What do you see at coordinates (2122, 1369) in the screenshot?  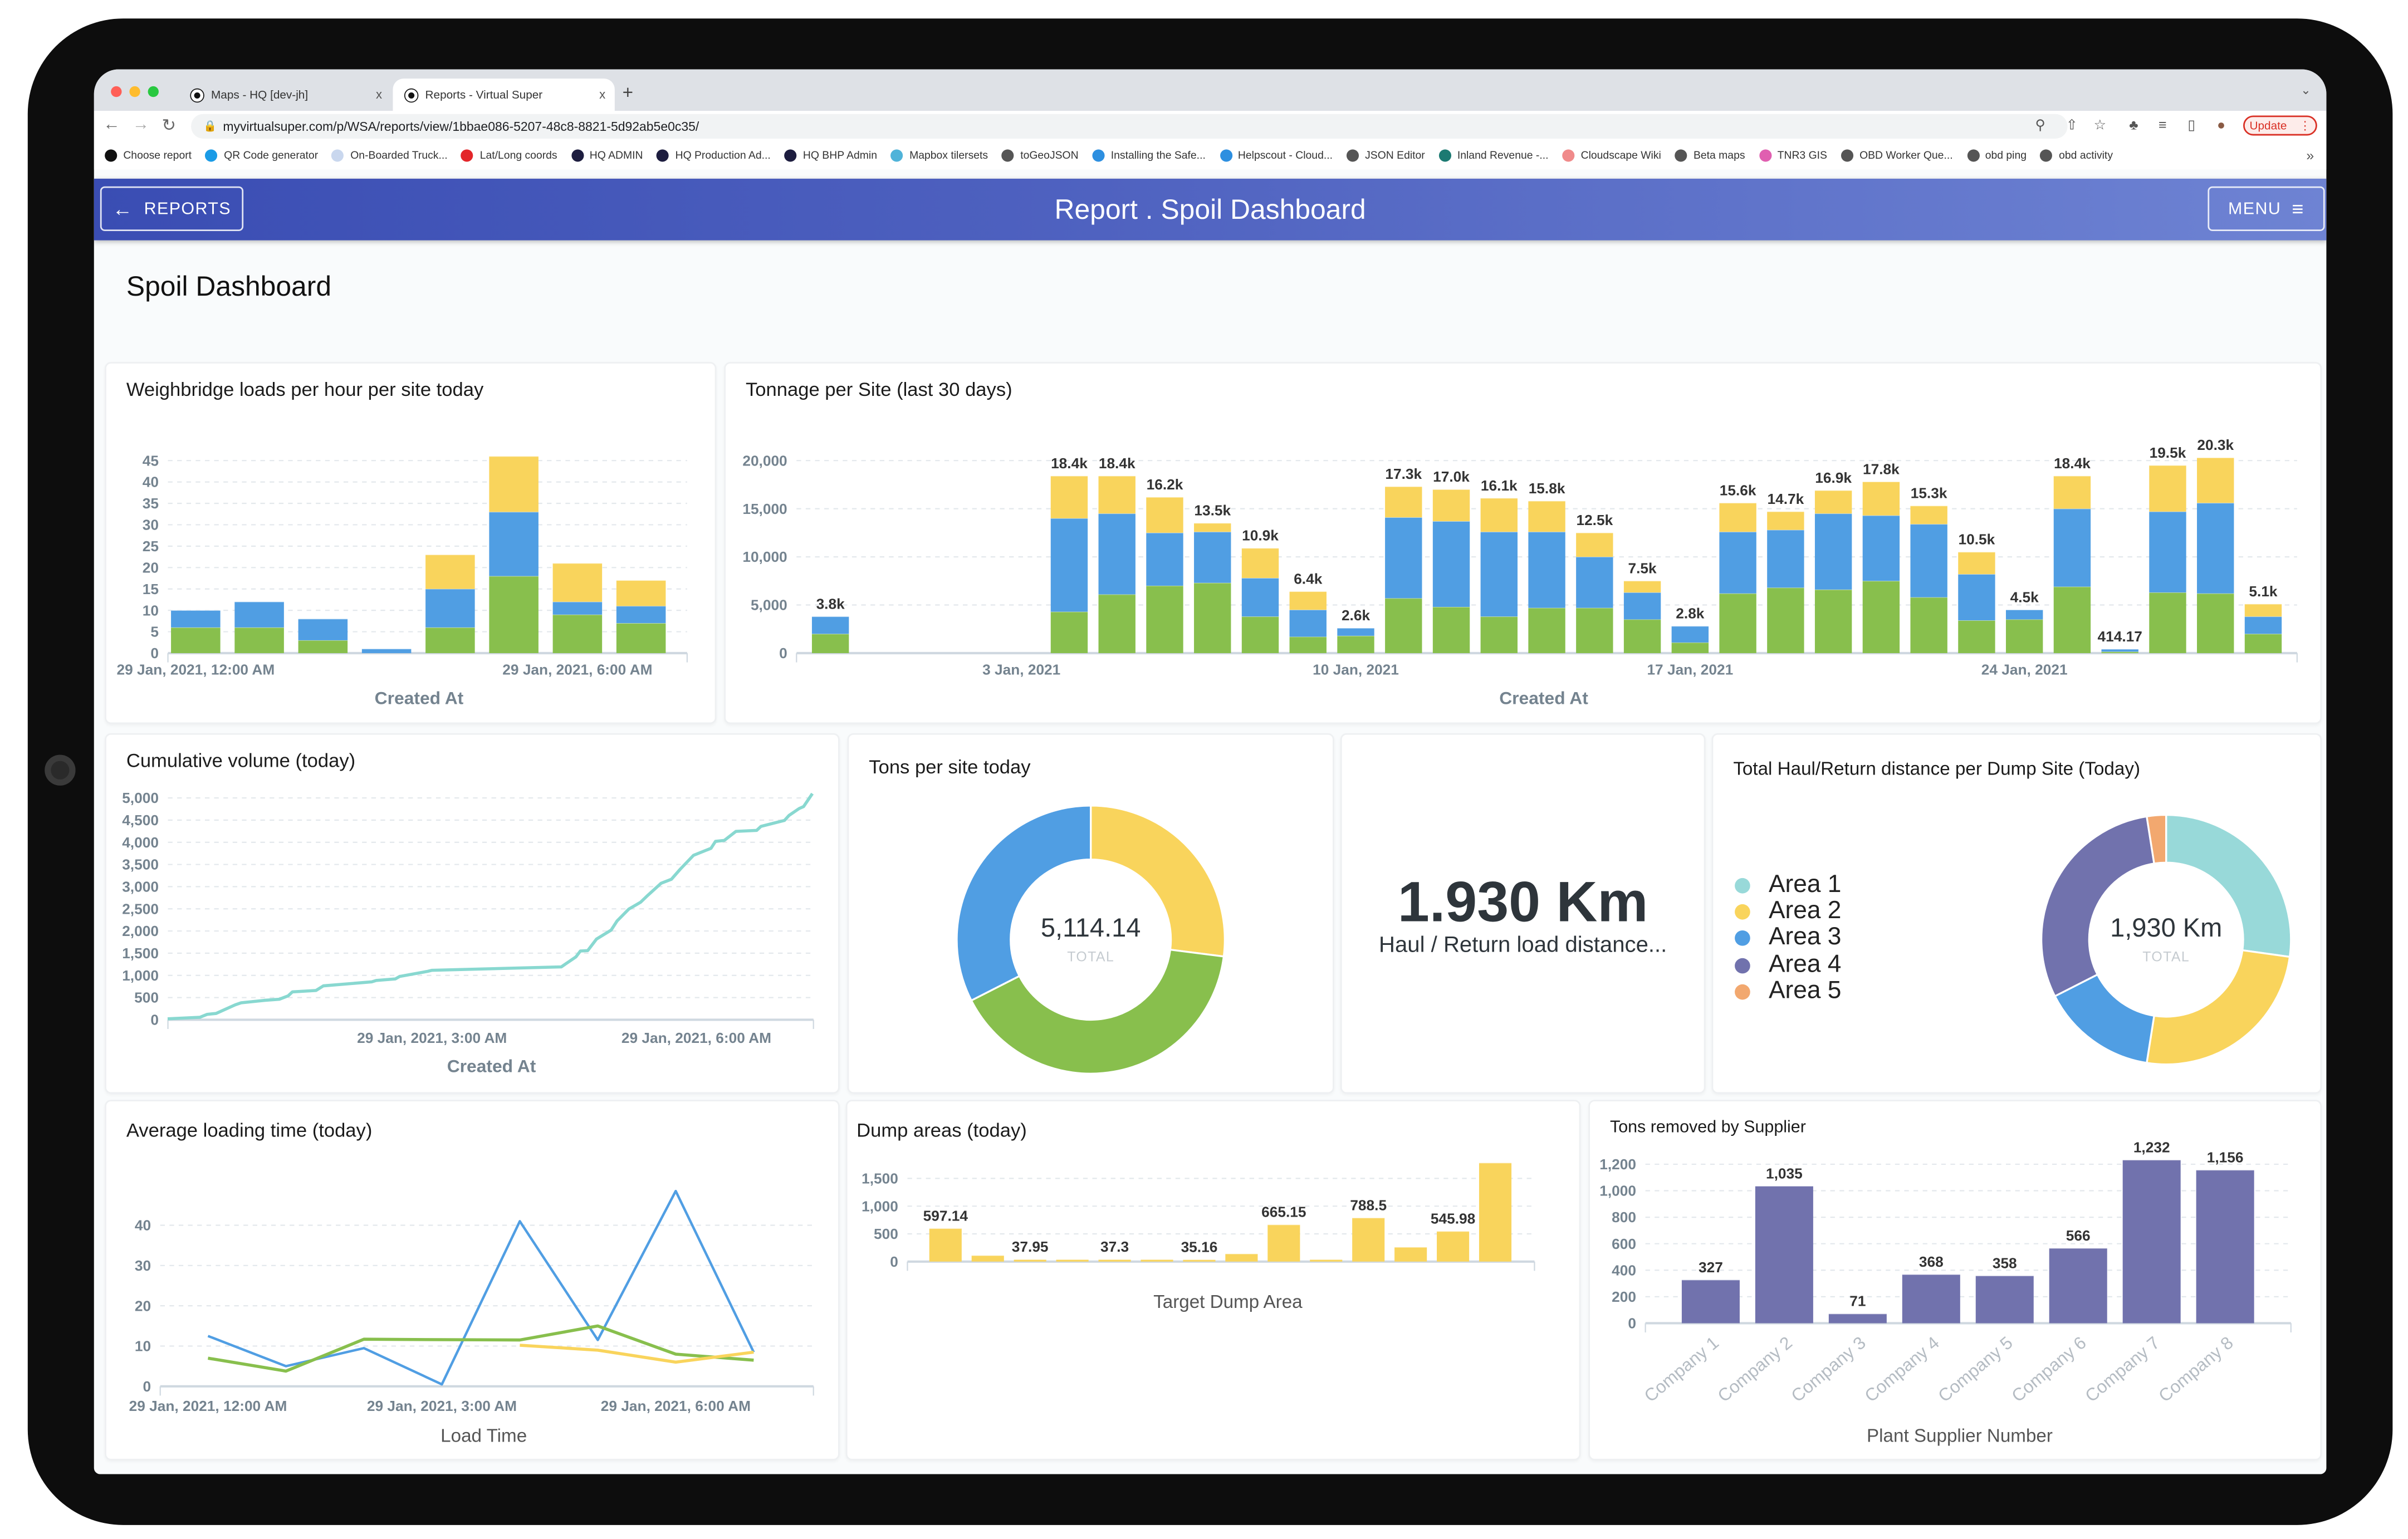 I see `x-category-label: Company 7` at bounding box center [2122, 1369].